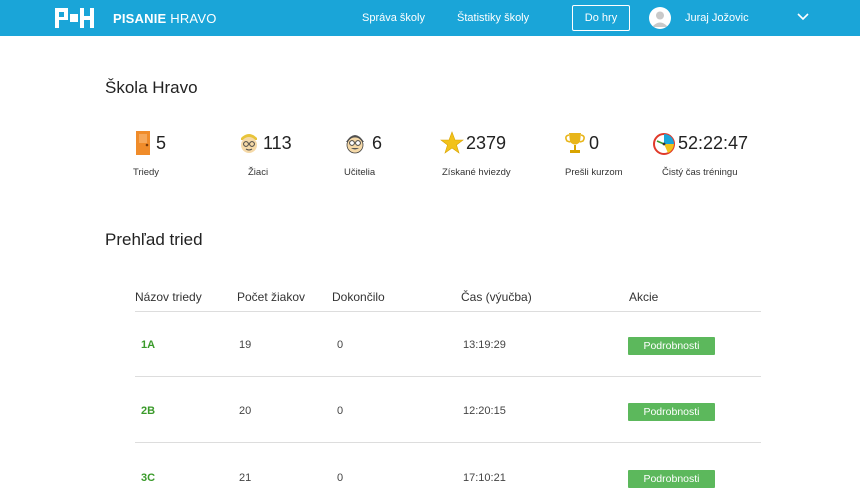 The width and height of the screenshot is (860, 493). What do you see at coordinates (575, 143) in the screenshot?
I see `trophy-icon` at bounding box center [575, 143].